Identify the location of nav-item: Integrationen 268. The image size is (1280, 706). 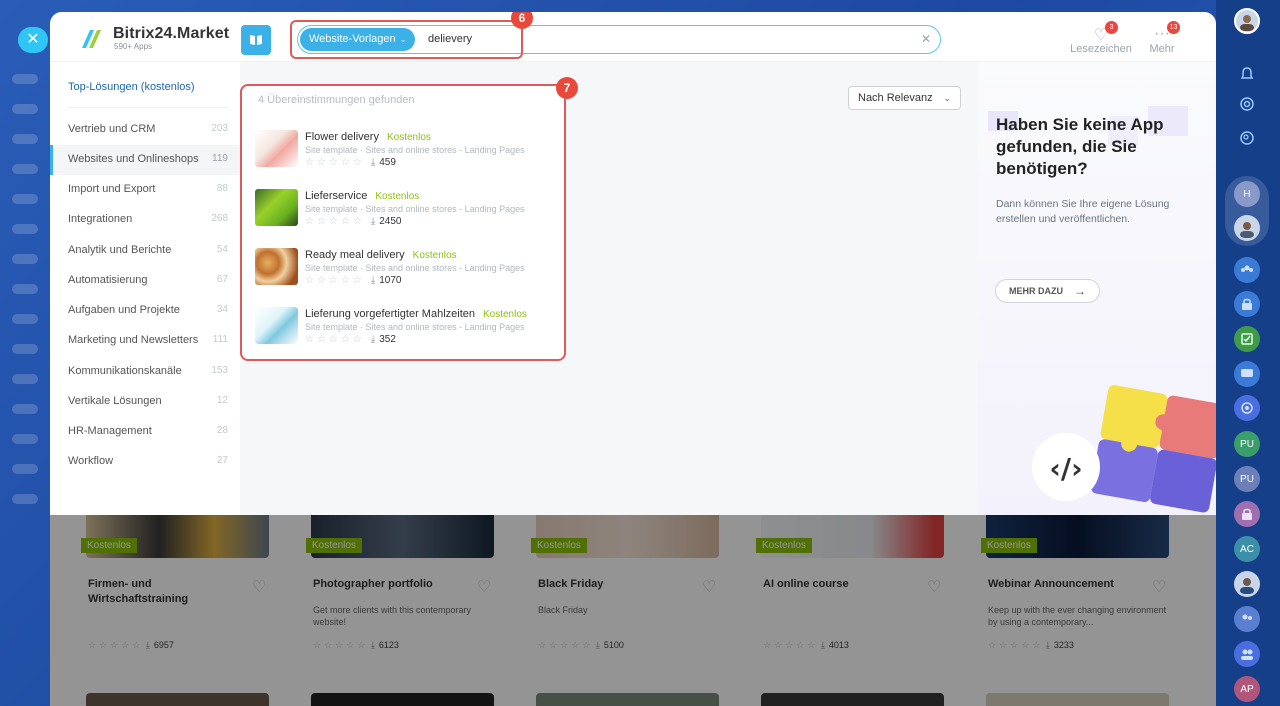
(145, 220).